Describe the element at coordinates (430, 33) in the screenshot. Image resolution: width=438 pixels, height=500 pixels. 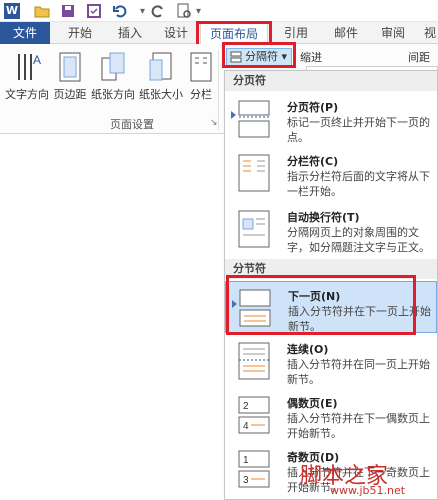
I see `tab-view: 视` at that location.